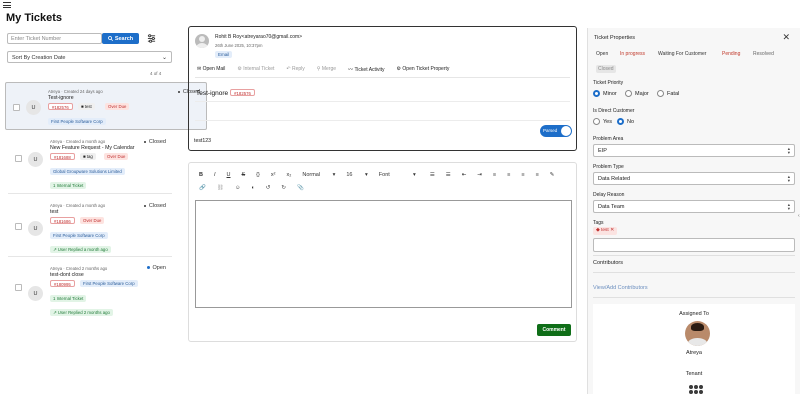 The image size is (800, 394). I want to click on status-tab-closed: Closed, so click(606, 69).